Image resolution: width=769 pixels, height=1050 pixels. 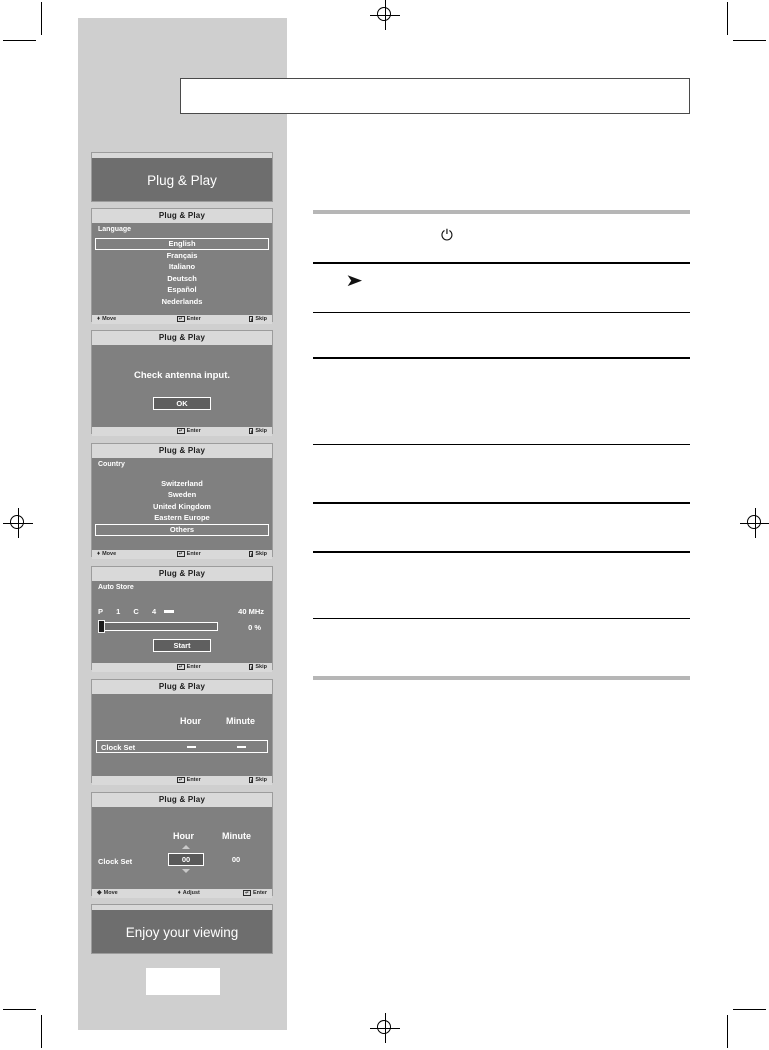 What do you see at coordinates (727, 1031) in the screenshot?
I see `crop-mark-bottom-right-v` at bounding box center [727, 1031].